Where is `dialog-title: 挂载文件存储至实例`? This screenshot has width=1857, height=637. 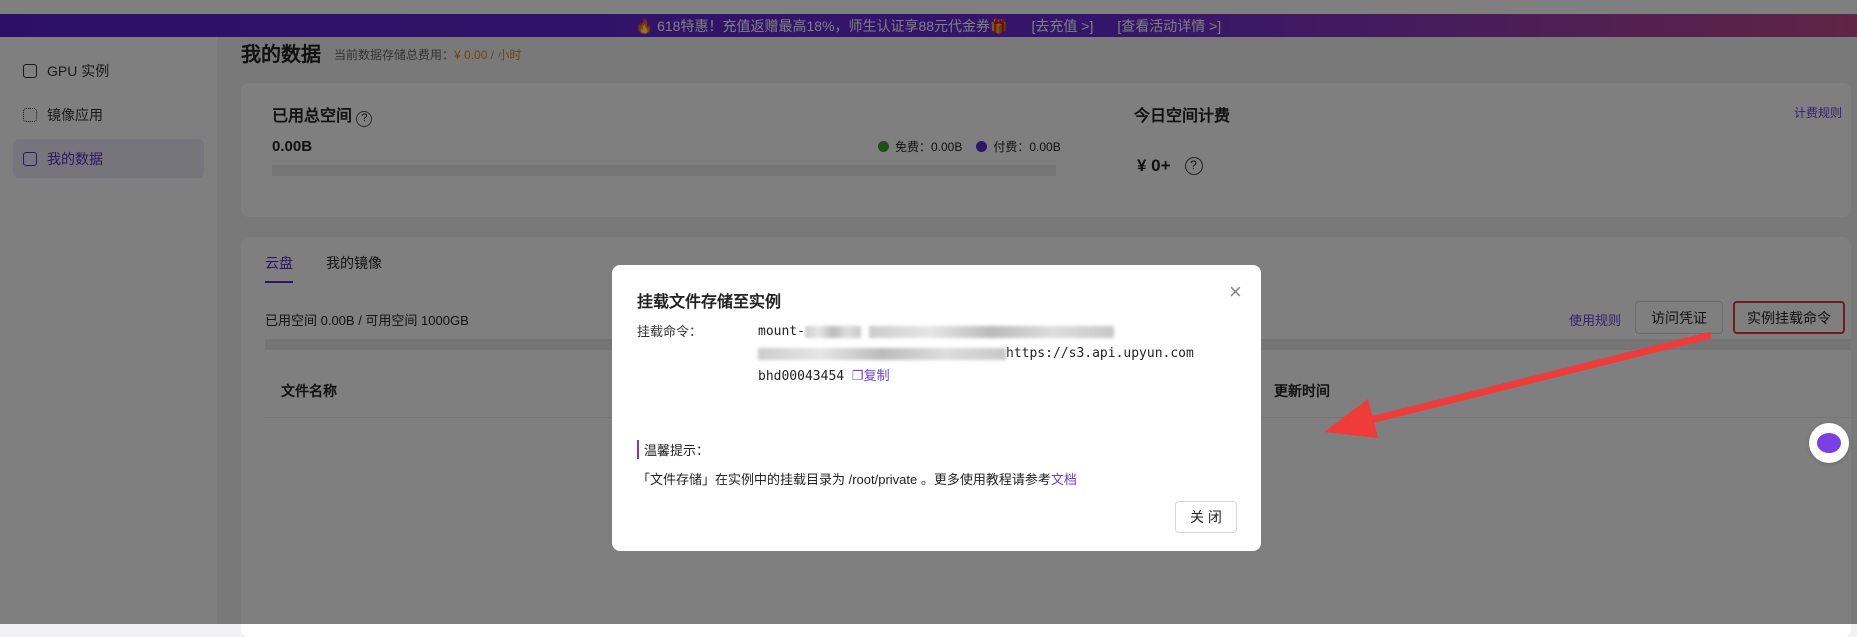 dialog-title: 挂载文件存储至实例 is located at coordinates (709, 302).